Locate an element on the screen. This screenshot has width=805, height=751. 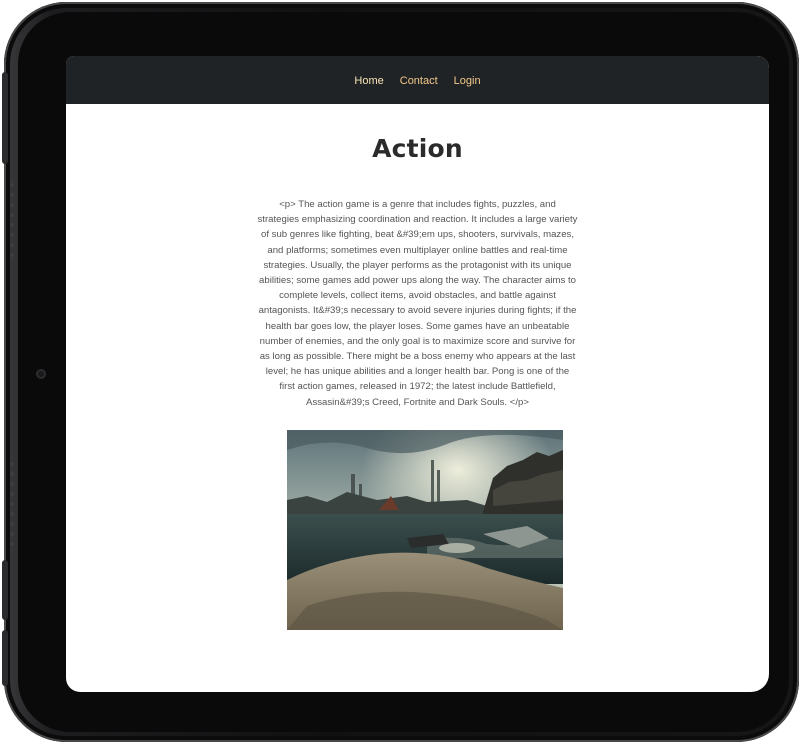
game-screenshot-image is located at coordinates (425, 530).